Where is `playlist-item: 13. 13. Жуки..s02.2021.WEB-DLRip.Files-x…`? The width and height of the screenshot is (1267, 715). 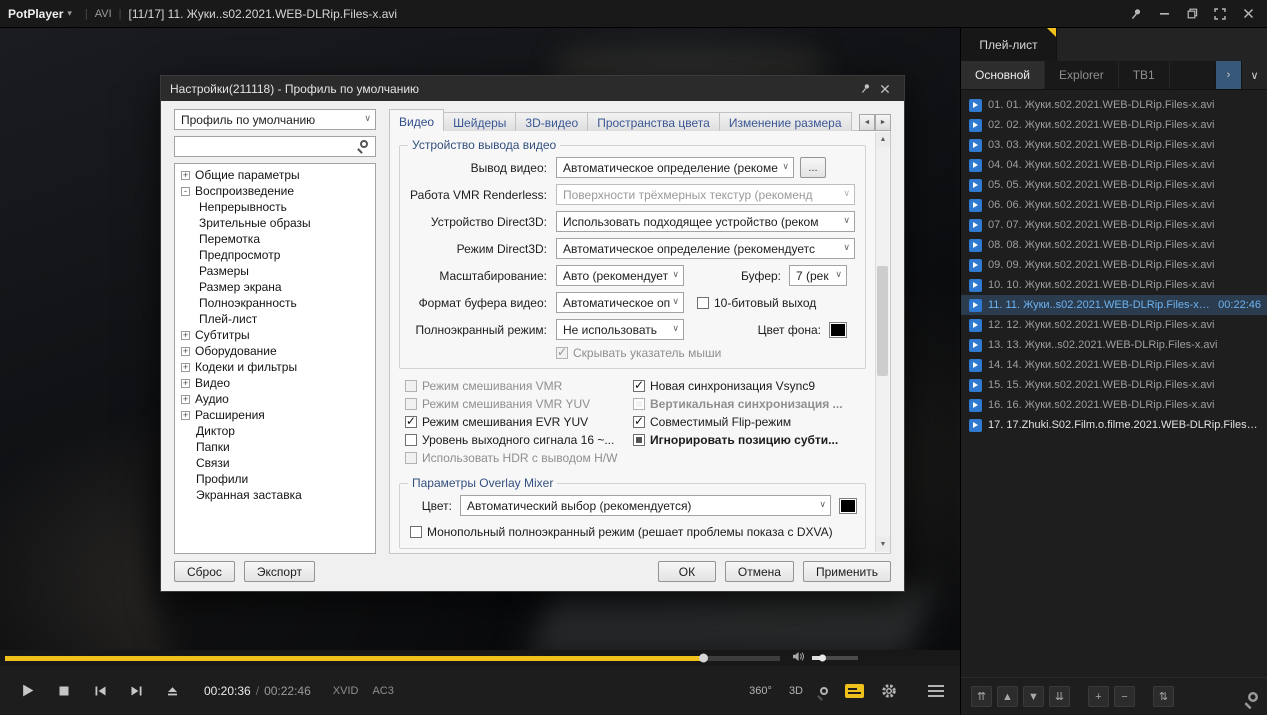 playlist-item: 13. 13. Жуки..s02.2021.WEB-DLRip.Files-x… is located at coordinates (1114, 345).